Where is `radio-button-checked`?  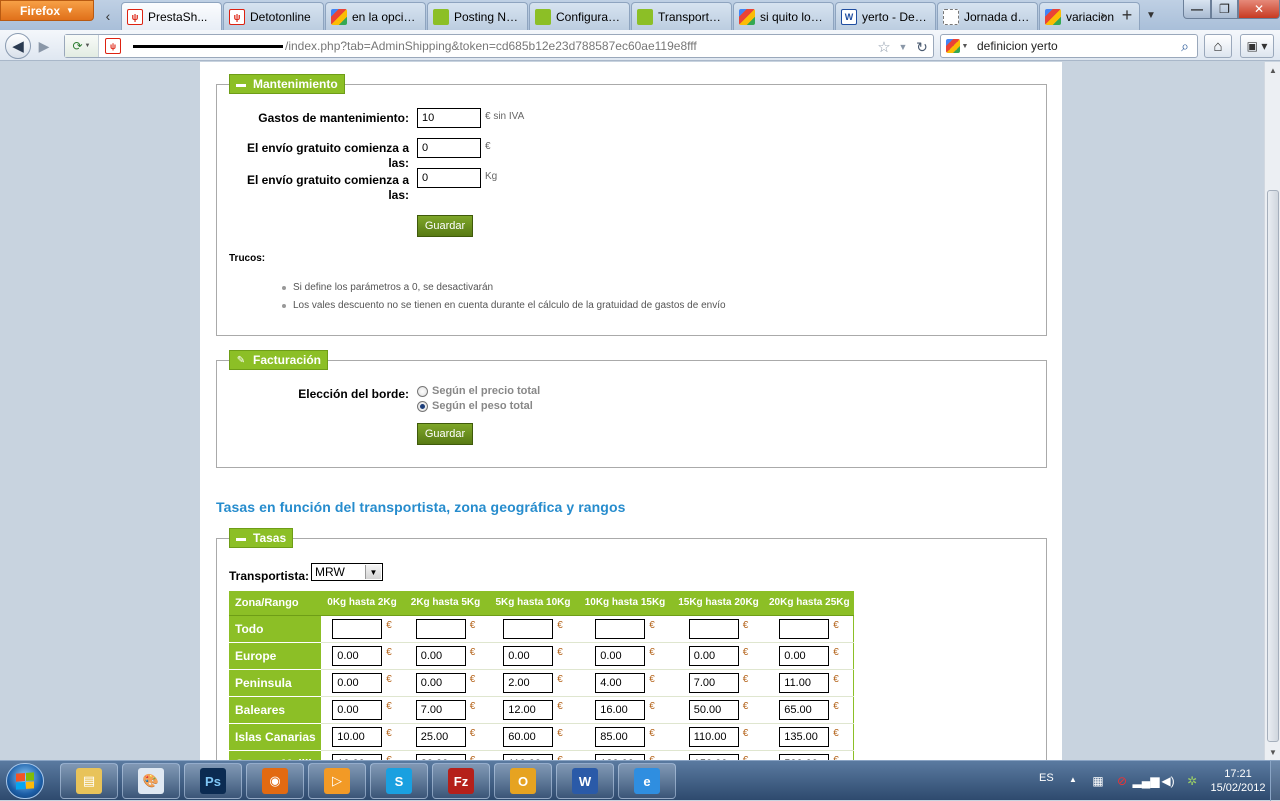
radio-button-checked is located at coordinates (422, 406).